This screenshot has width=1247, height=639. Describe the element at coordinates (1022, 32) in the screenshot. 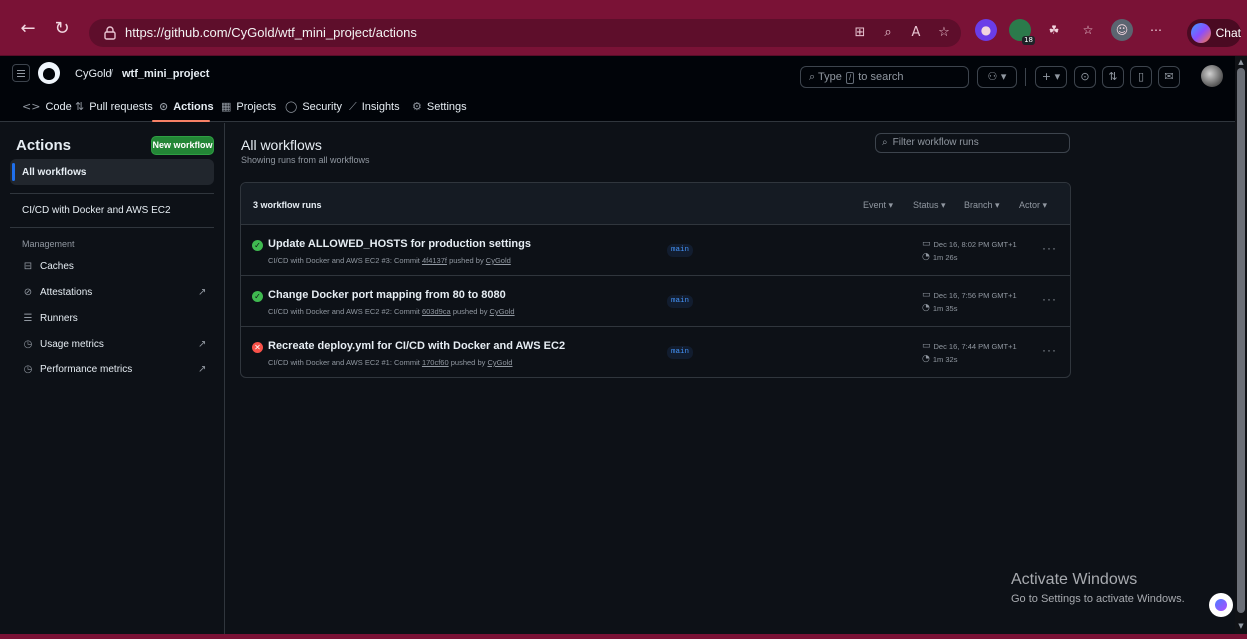

I see `extension-badge-icon: 18` at that location.